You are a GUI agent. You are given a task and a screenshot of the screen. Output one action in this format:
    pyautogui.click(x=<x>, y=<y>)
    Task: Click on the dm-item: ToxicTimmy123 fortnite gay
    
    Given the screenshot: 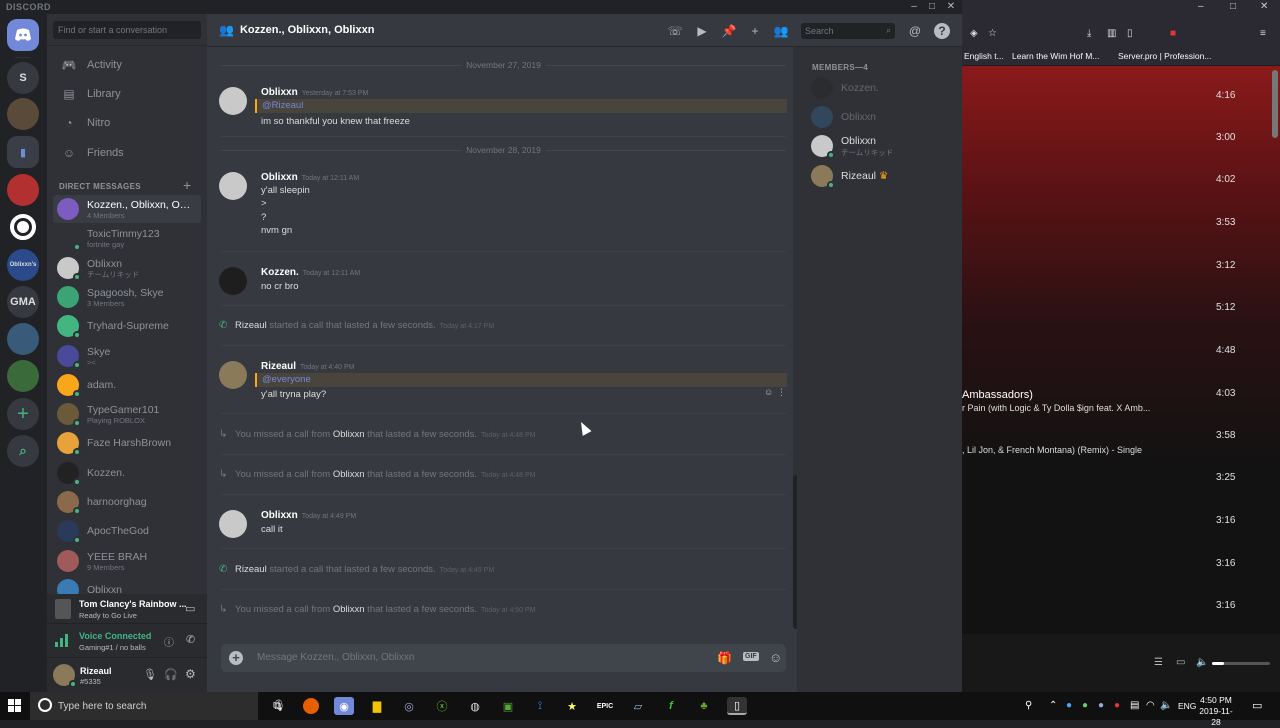 What is the action you would take?
    pyautogui.click(x=127, y=238)
    